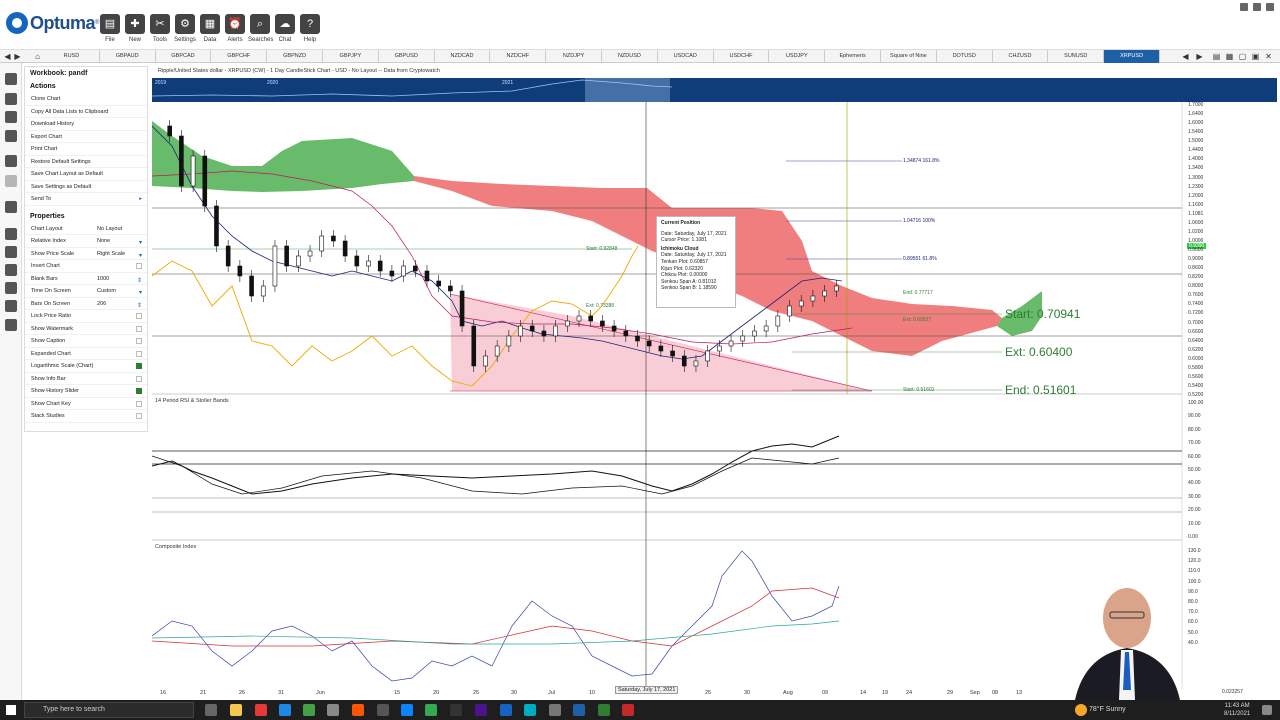 The height and width of the screenshot is (720, 1280). What do you see at coordinates (86, 316) in the screenshot?
I see `property-lock-price-ratio: Lock Price Ratio` at bounding box center [86, 316].